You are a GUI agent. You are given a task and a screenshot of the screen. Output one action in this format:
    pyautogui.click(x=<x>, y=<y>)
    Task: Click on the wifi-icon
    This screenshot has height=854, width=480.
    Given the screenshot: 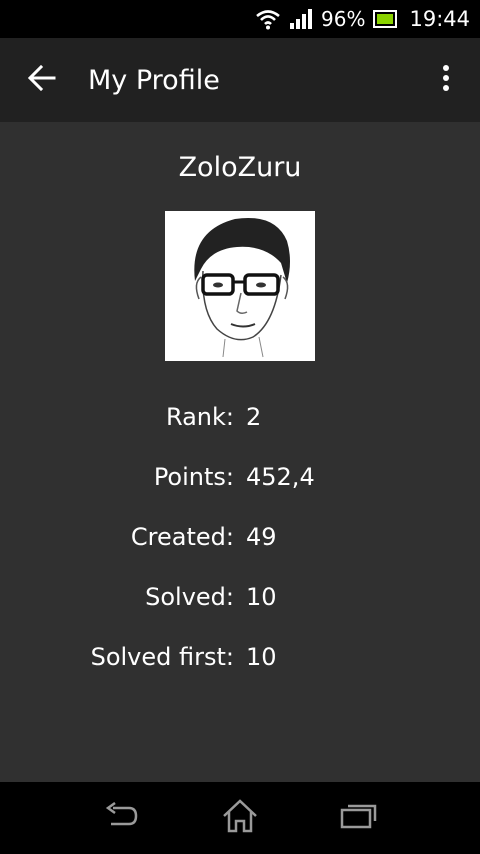 What is the action you would take?
    pyautogui.click(x=268, y=19)
    